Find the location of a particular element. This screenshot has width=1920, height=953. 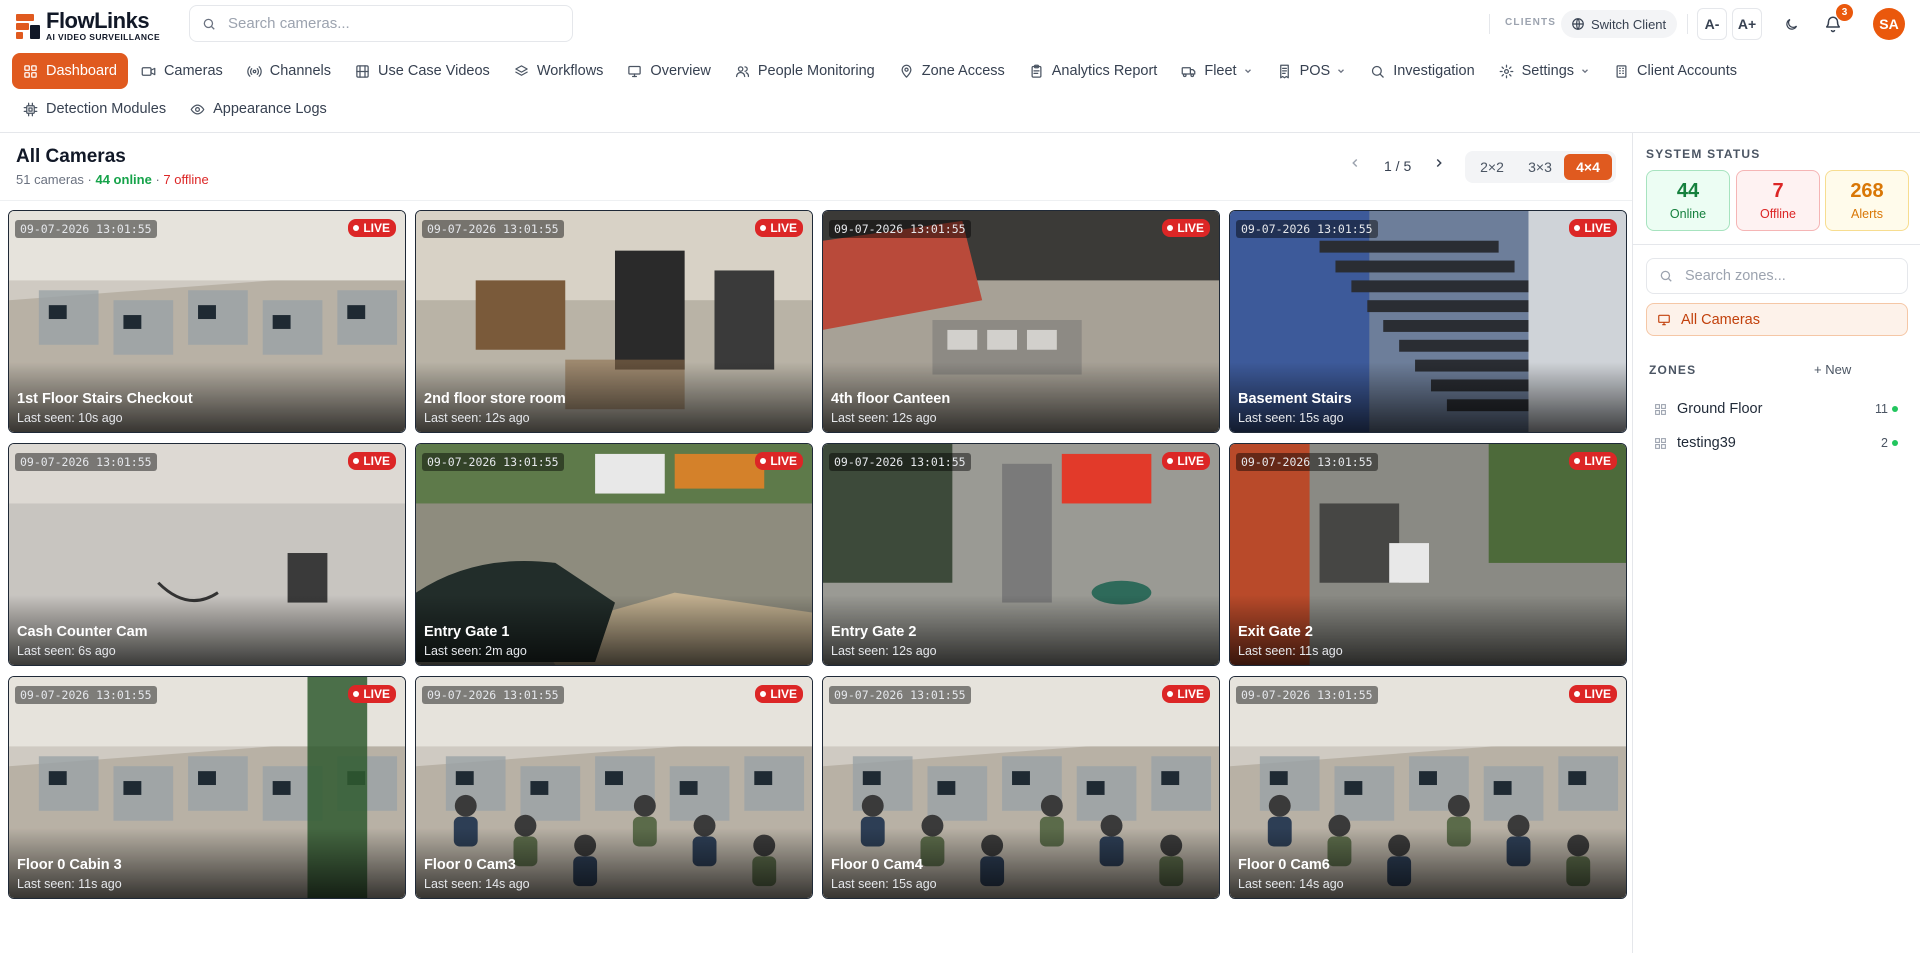

zone-count: 11 is located at coordinates (1881, 409).